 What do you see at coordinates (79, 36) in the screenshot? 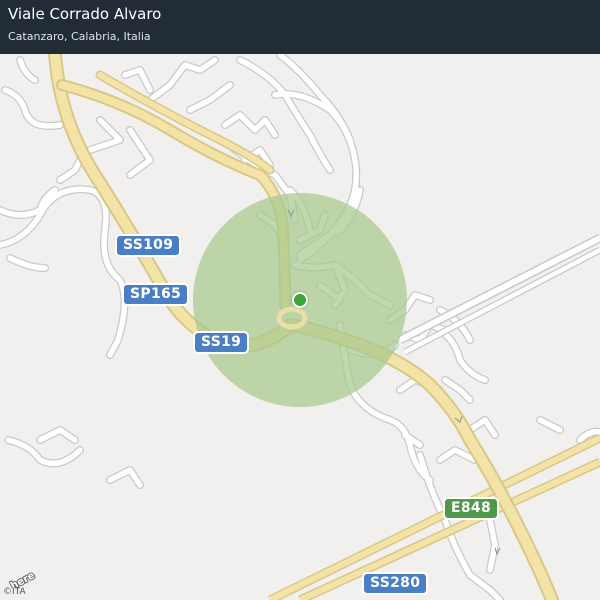
I see `location-subtitle: Catanzaro, Calabria, Italia` at bounding box center [79, 36].